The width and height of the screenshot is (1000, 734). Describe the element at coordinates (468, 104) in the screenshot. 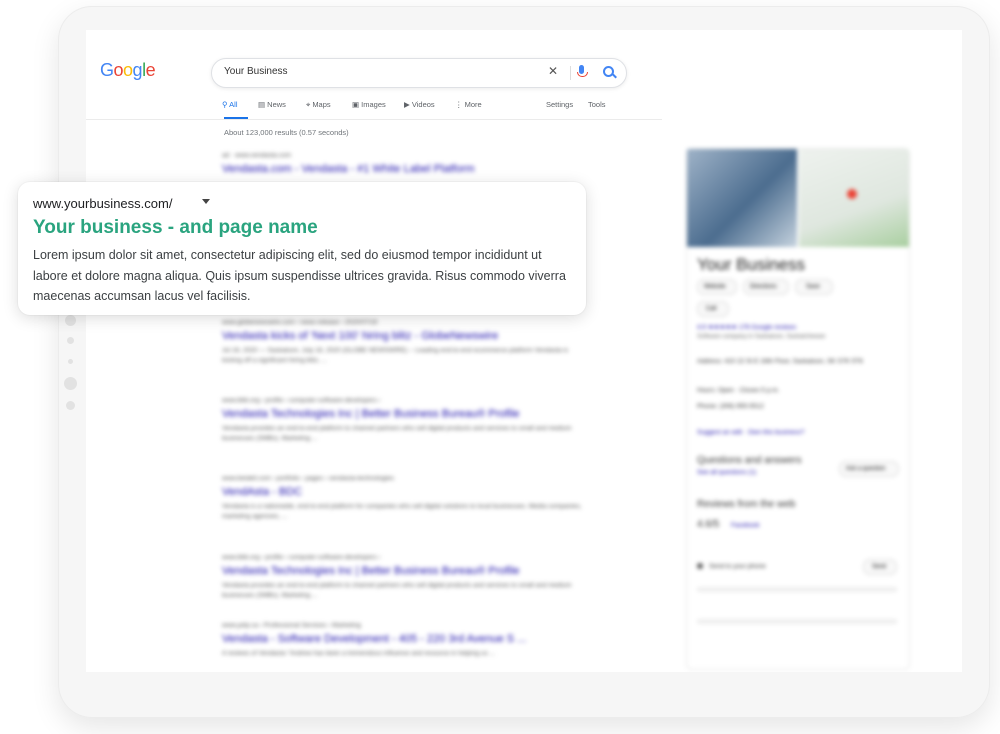

I see `tab-more: ⋮ More` at that location.